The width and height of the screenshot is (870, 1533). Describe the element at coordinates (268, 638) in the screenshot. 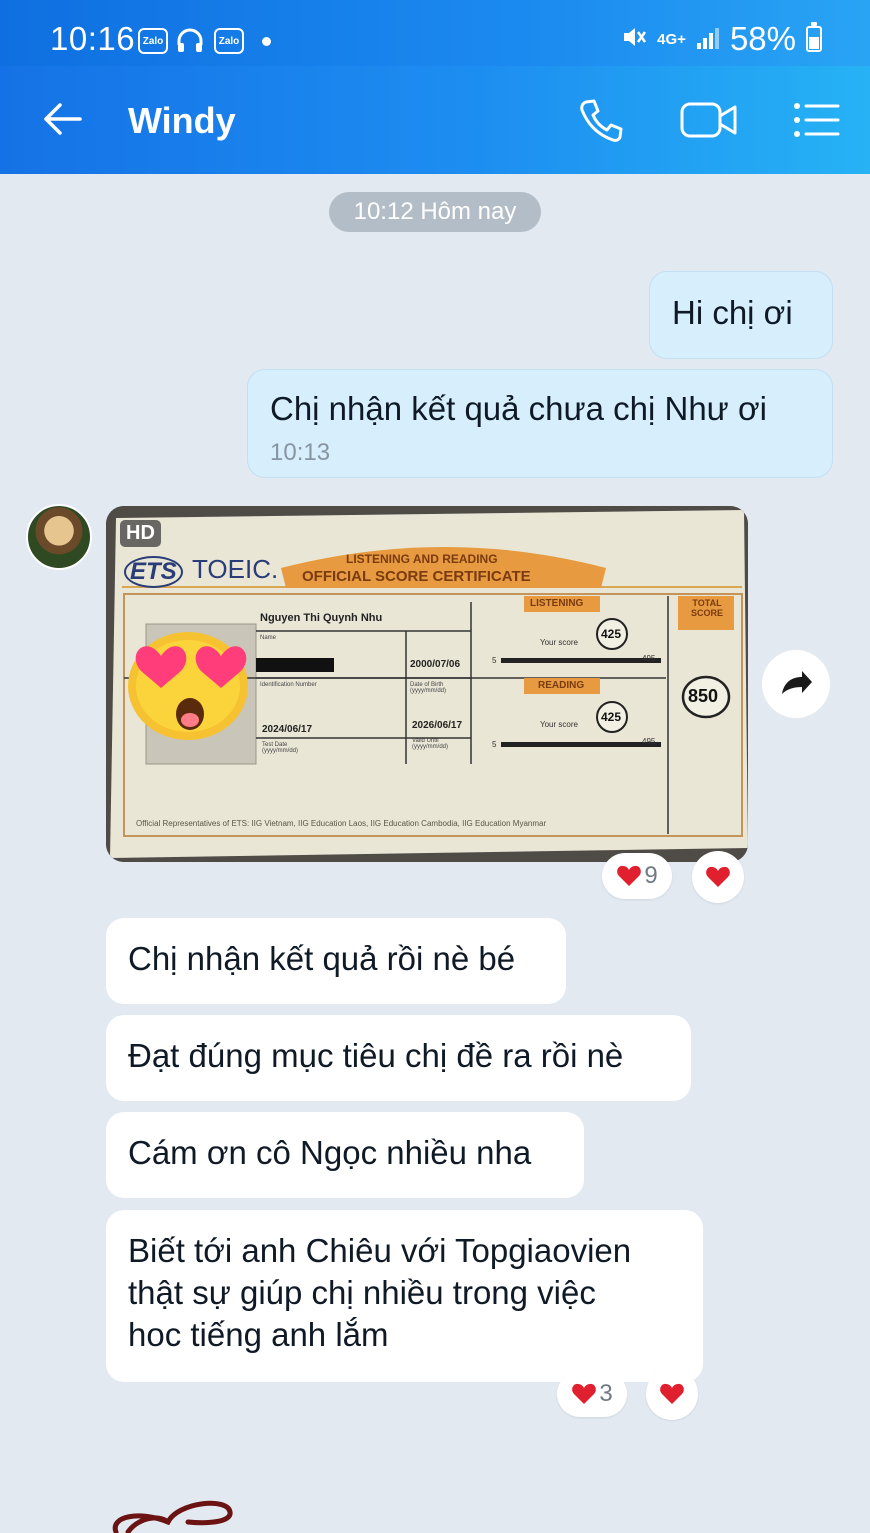

I see `name-label: Name` at that location.